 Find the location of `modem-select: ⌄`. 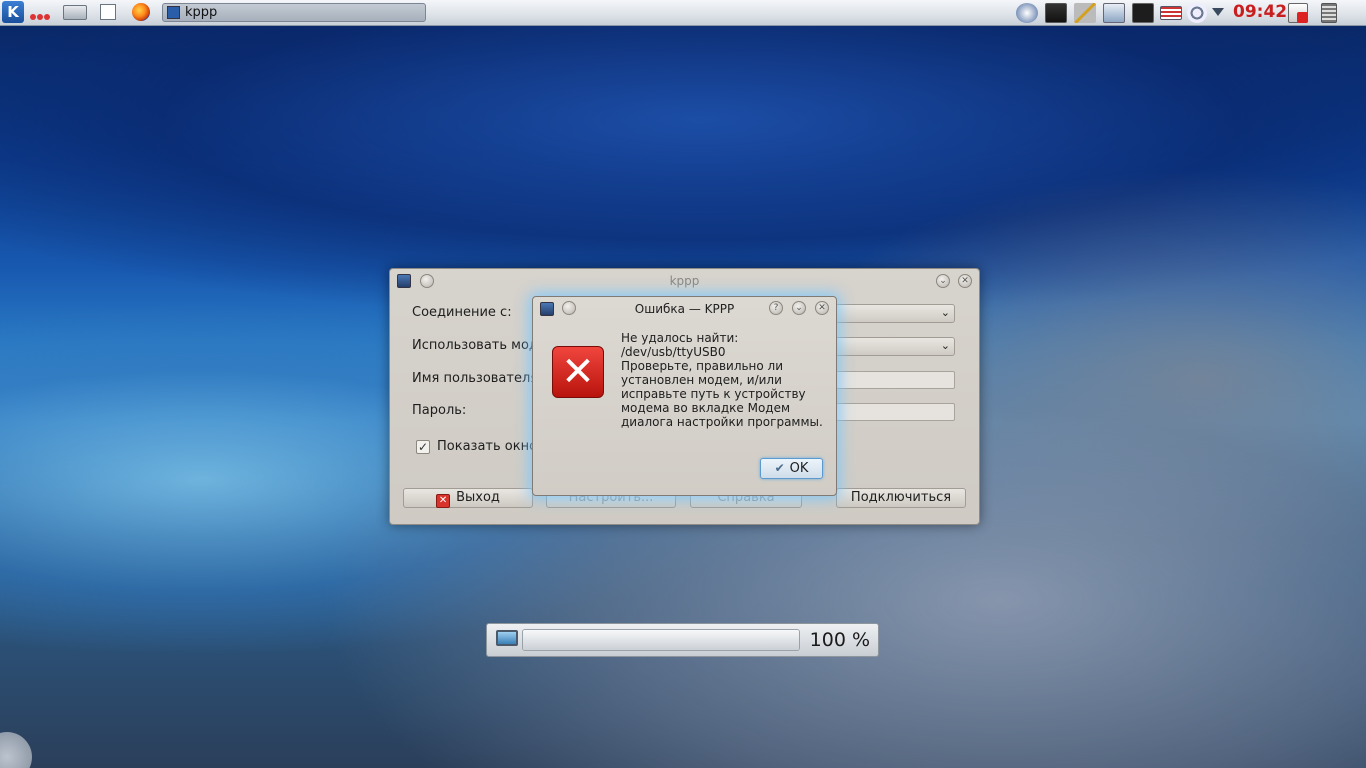

modem-select: ⌄ is located at coordinates (895, 346).